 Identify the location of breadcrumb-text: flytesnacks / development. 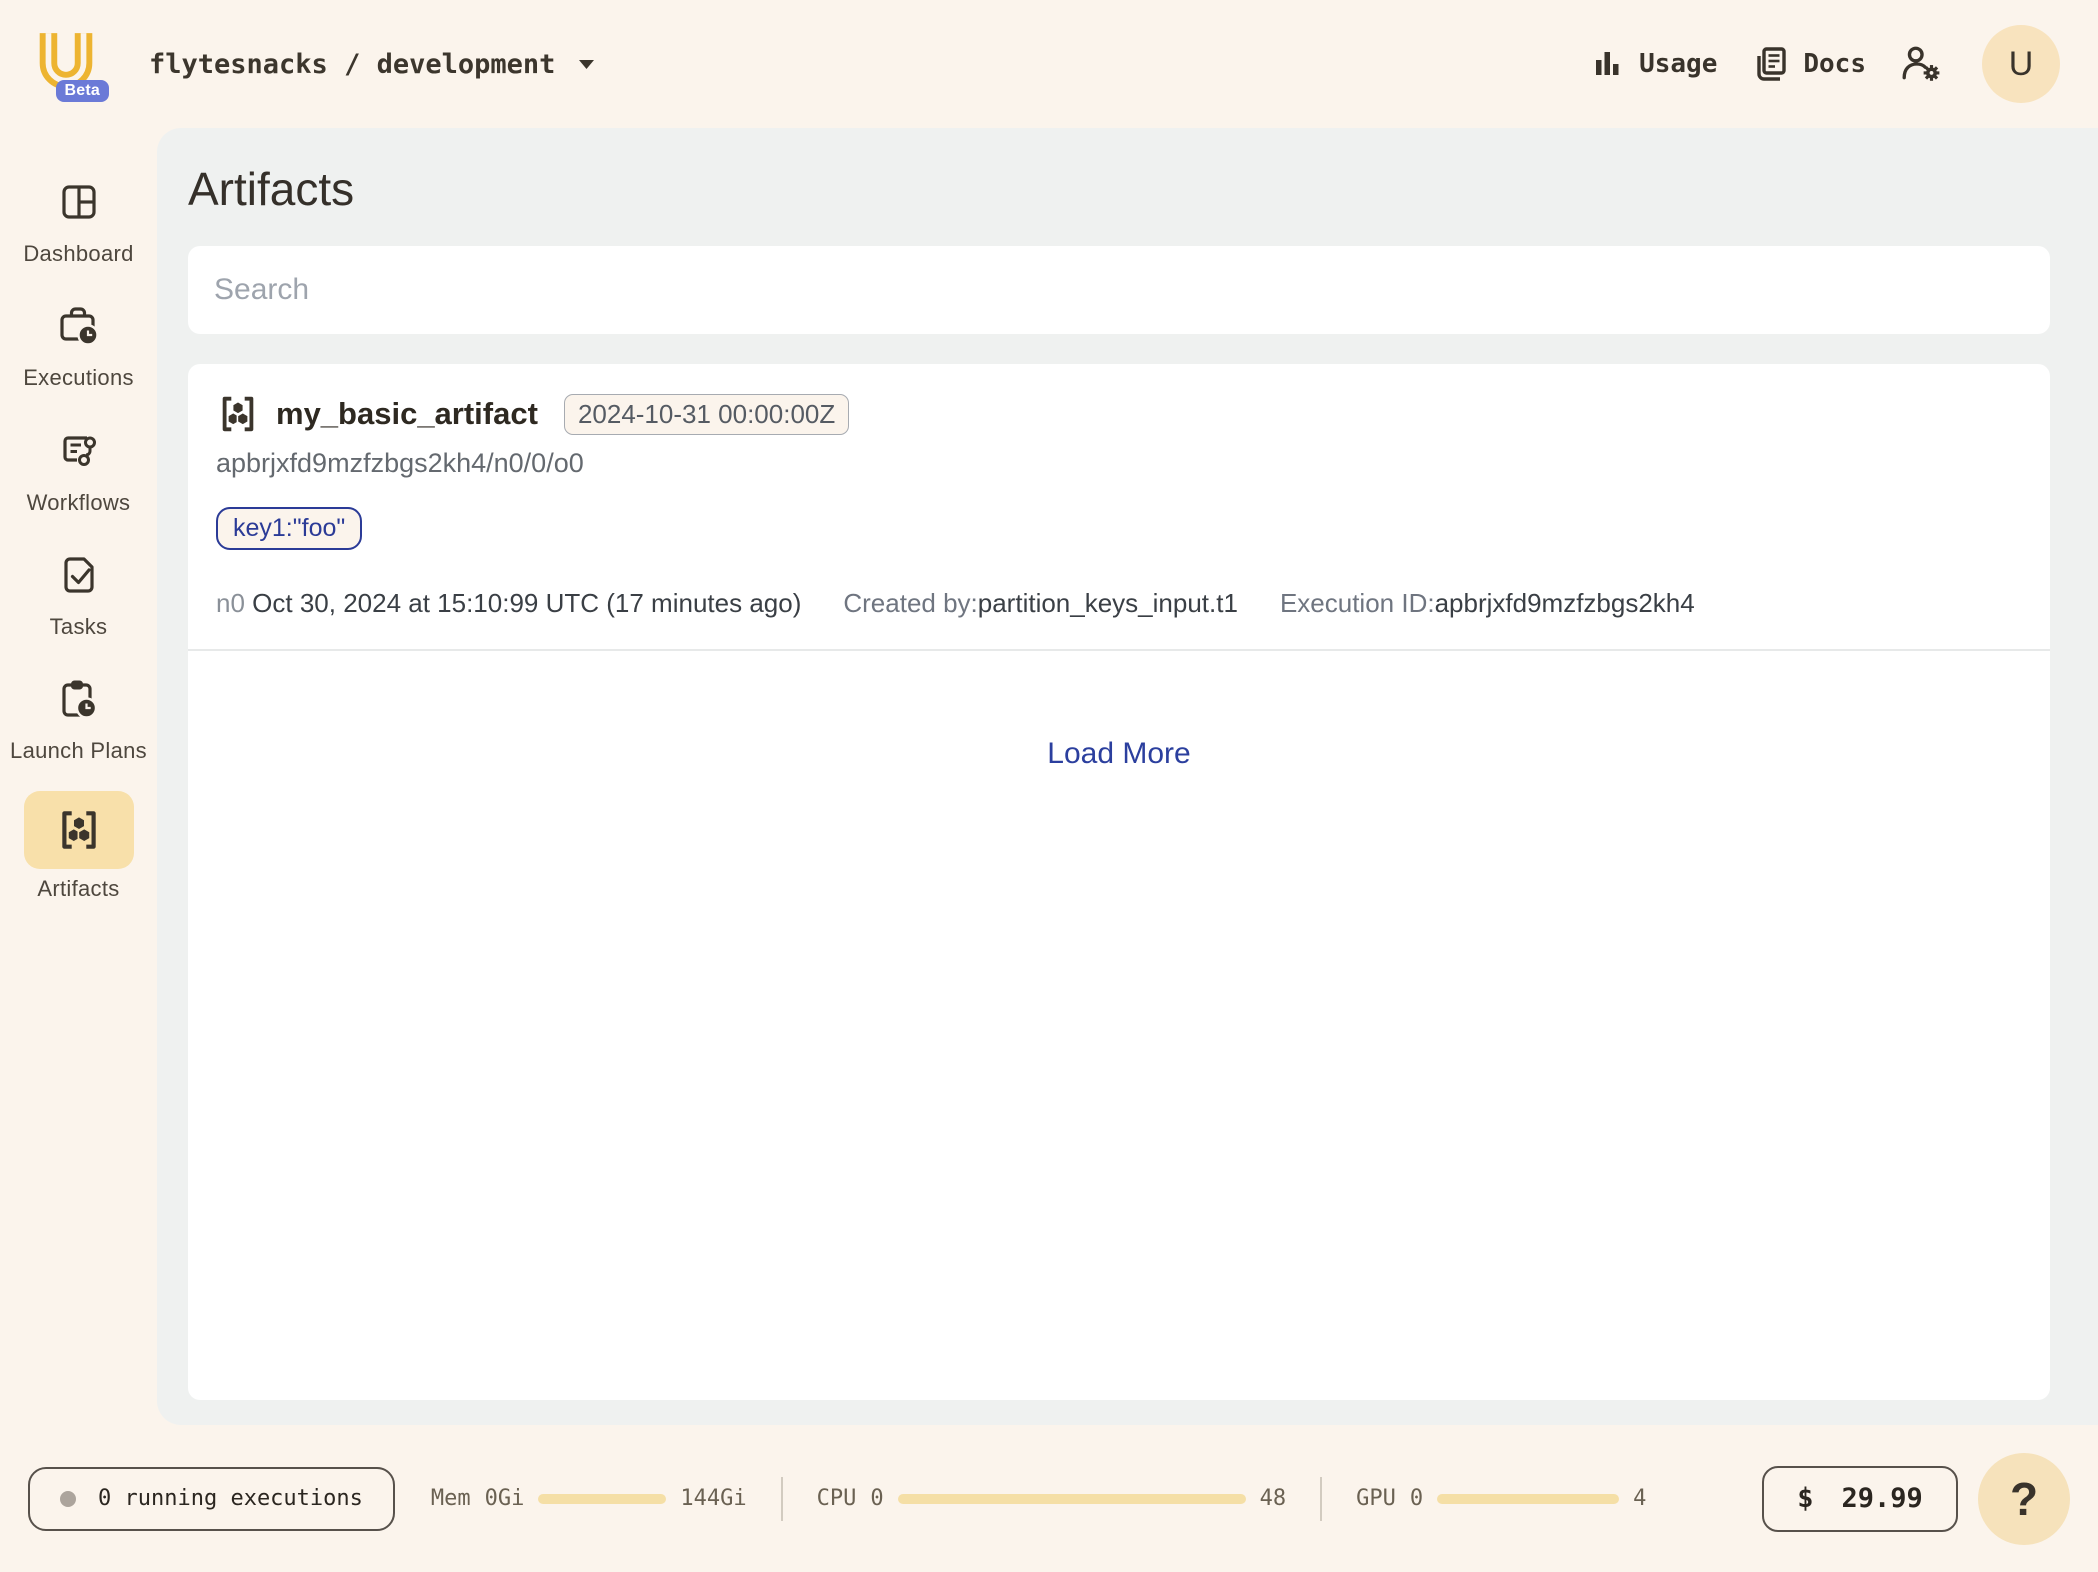
(352, 64).